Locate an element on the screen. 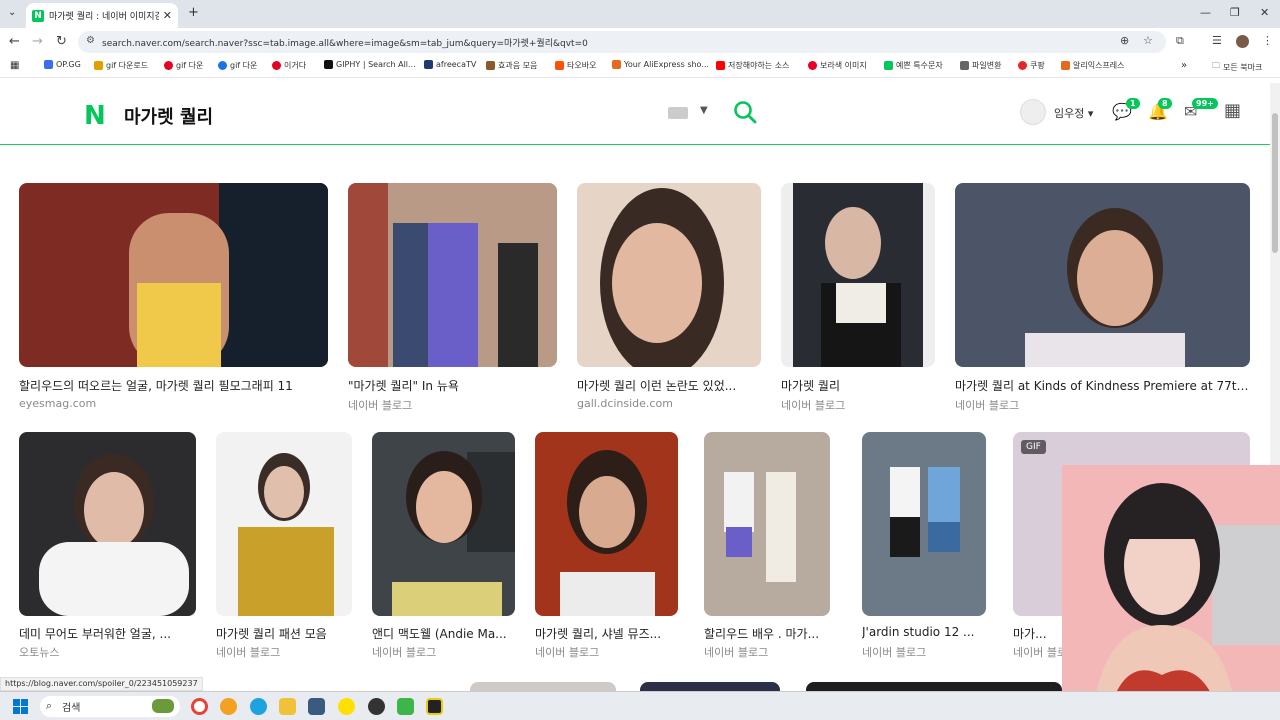  result-caption: "마가렛 퀄리" In 뉴욕 is located at coordinates (452, 385).